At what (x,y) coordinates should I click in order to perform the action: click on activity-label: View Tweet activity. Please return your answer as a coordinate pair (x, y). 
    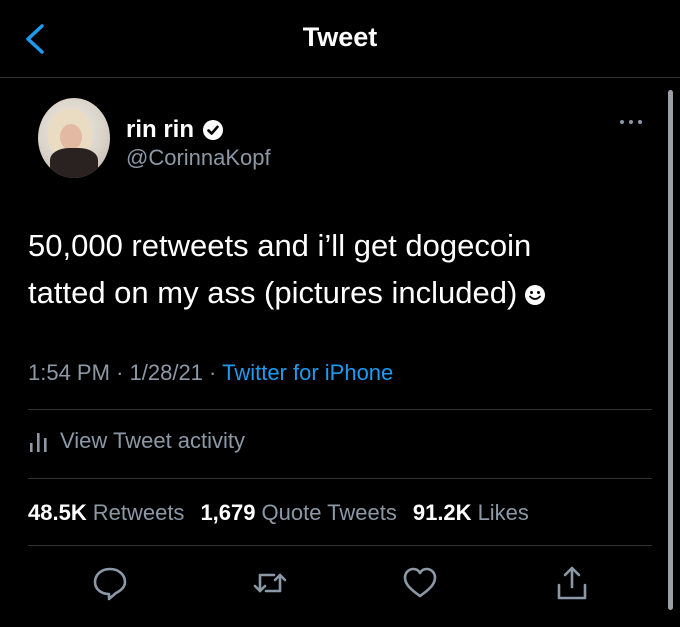
    Looking at the image, I should click on (153, 440).